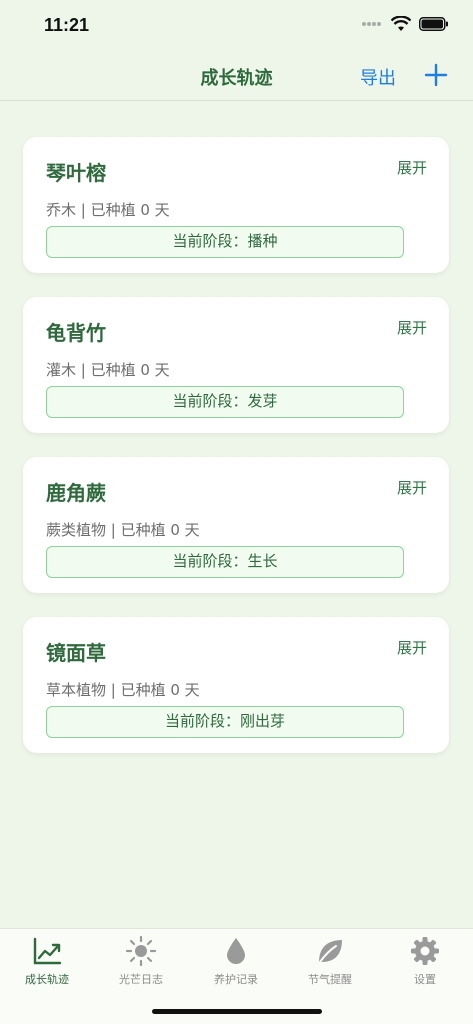 Image resolution: width=473 pixels, height=1024 pixels. I want to click on tab-growth: 成长轨迹, so click(47, 965).